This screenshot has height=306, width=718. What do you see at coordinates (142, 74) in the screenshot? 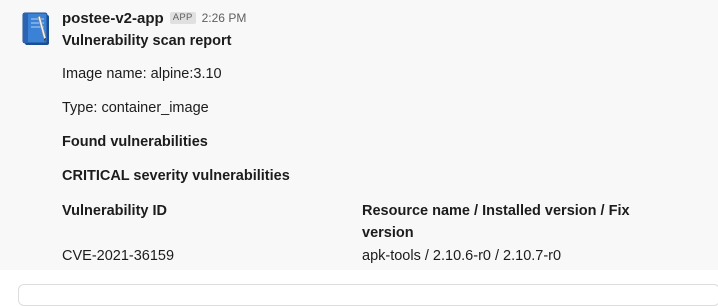
I see `image-name-text: Image name: alpine:3.10` at bounding box center [142, 74].